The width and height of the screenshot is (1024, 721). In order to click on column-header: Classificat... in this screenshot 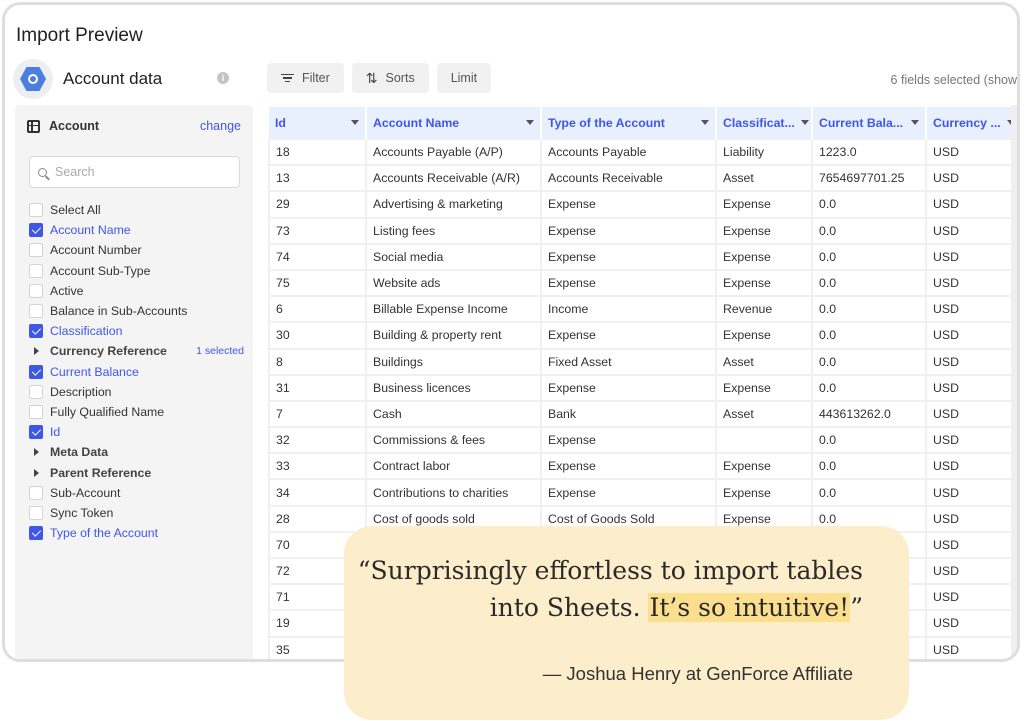, I will do `click(764, 123)`.